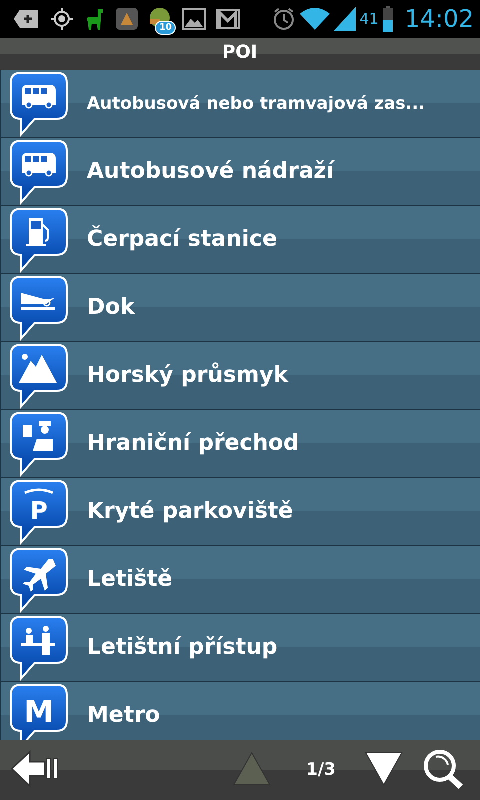 The height and width of the screenshot is (800, 480). I want to click on battery-icon, so click(387, 19).